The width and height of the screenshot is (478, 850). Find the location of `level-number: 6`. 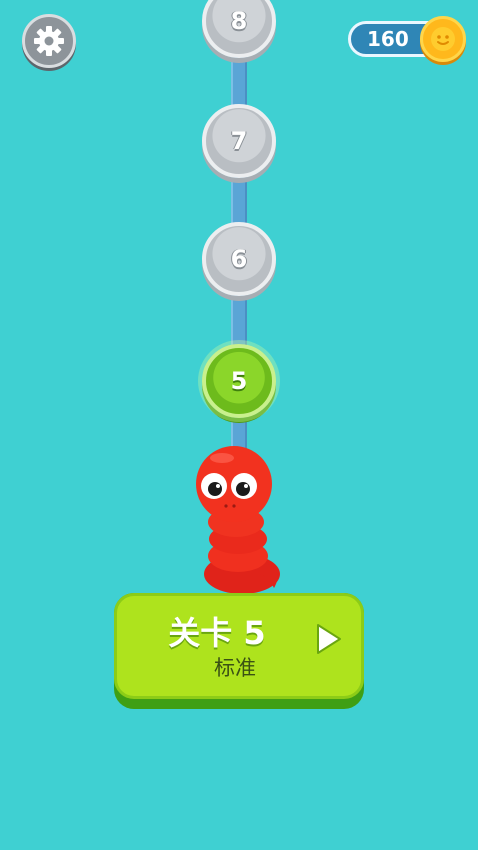

level-number: 6 is located at coordinates (239, 259).